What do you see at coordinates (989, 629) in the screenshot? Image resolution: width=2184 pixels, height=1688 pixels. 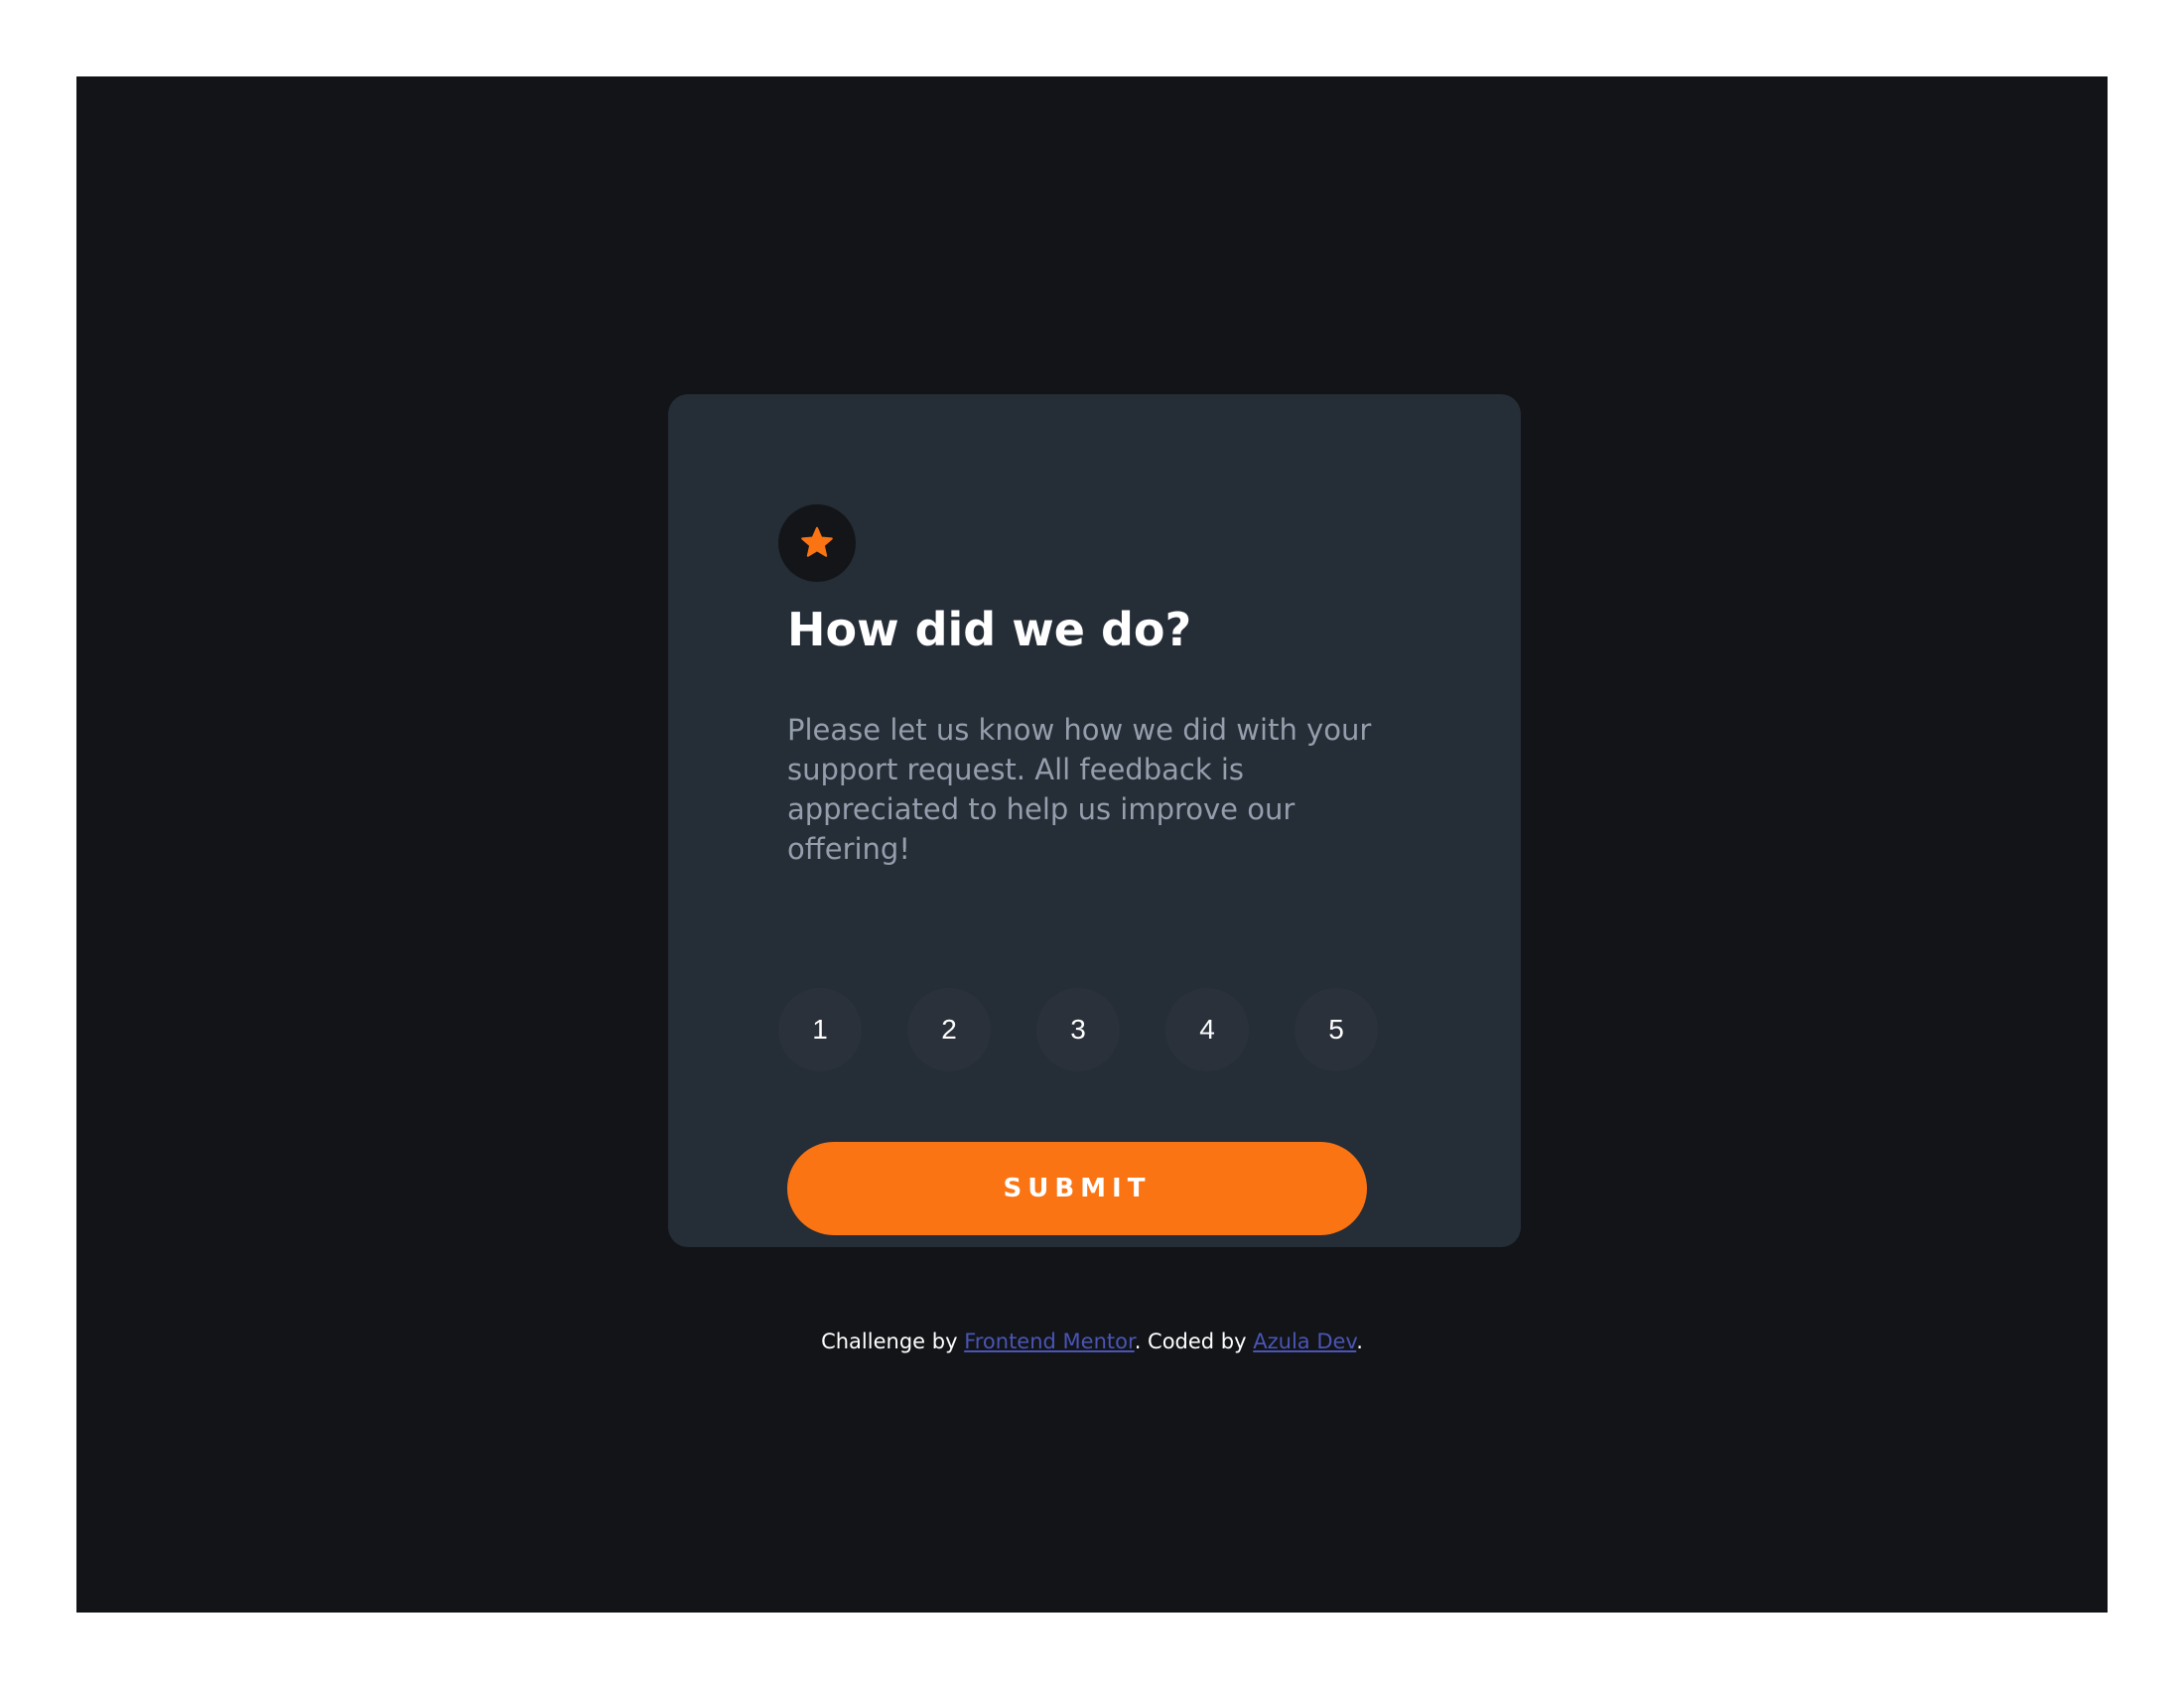 I see `card-title: How did we do?` at bounding box center [989, 629].